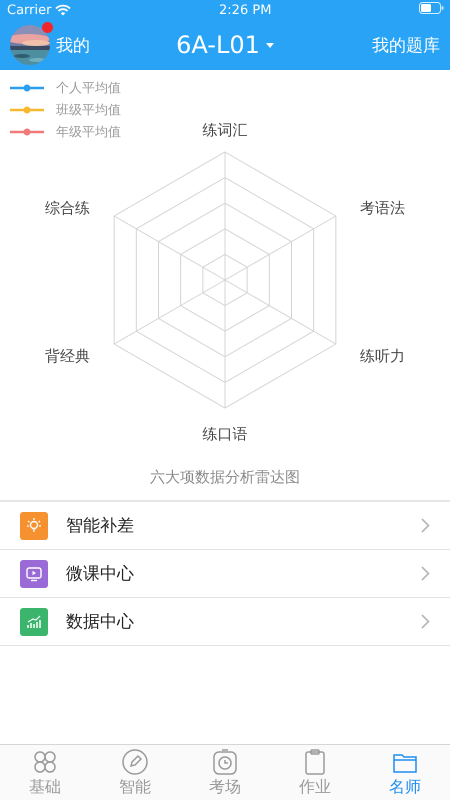 Image resolution: width=450 pixels, height=800 pixels. Describe the element at coordinates (88, 88) in the screenshot. I see `legend-label: 个人平均值` at that location.